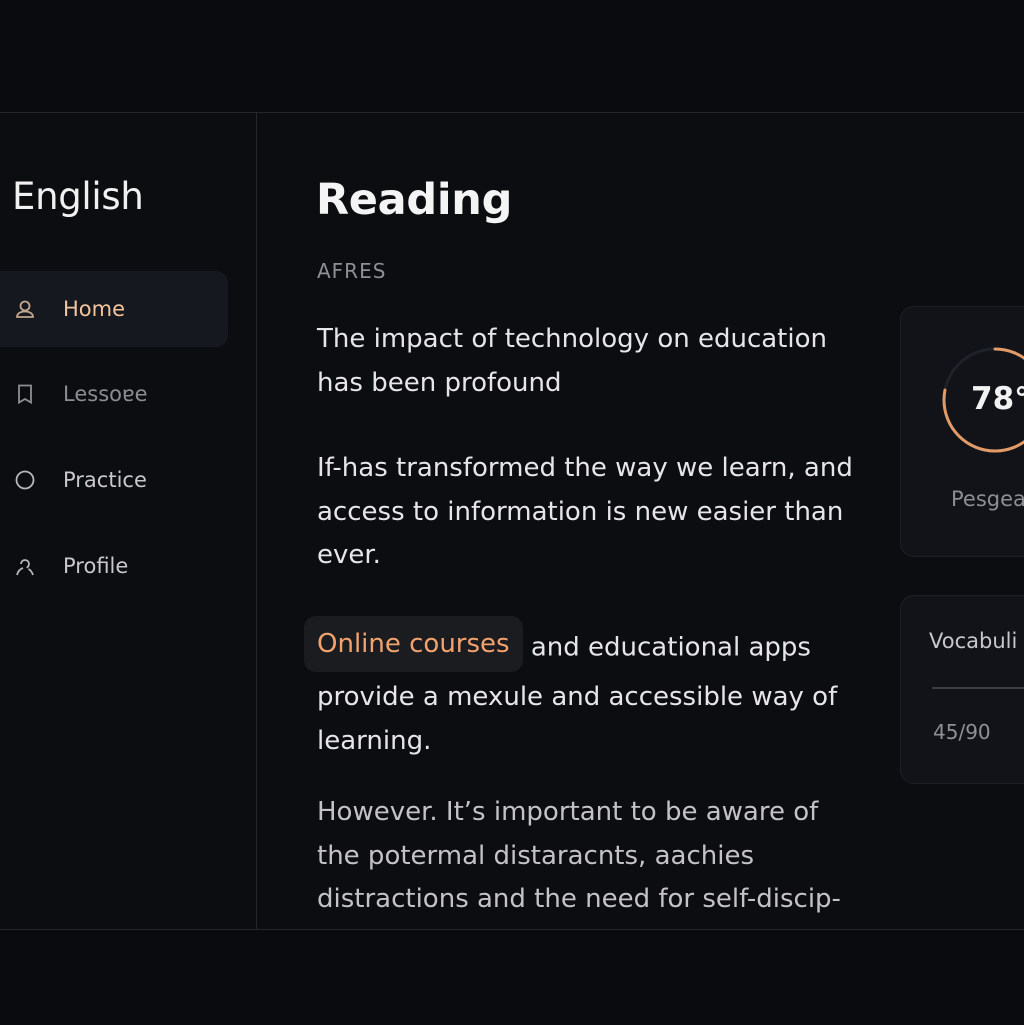 The width and height of the screenshot is (1024, 1025). What do you see at coordinates (962, 732) in the screenshot?
I see `vocabulary-count: 45/90` at bounding box center [962, 732].